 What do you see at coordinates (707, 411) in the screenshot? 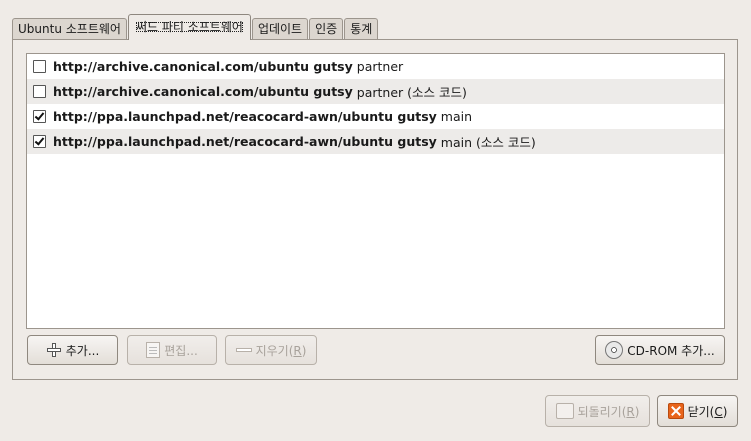
I see `close-button-label: 닫기(C)` at bounding box center [707, 411].